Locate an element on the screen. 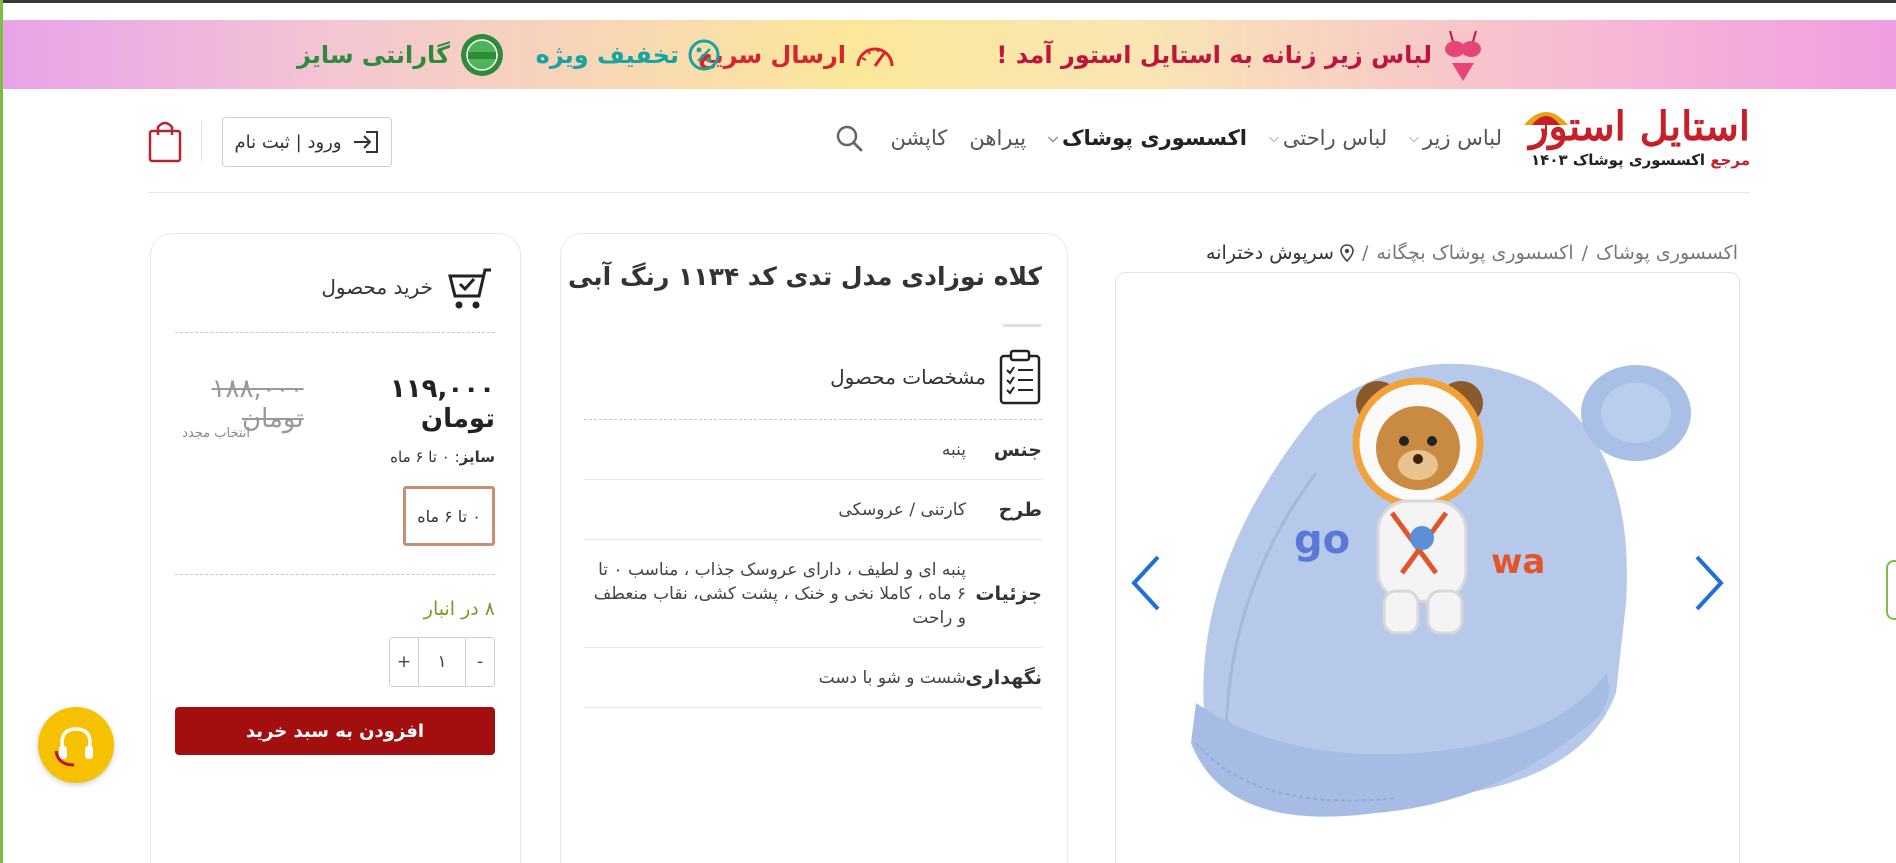  breadcrumb-current-label: سرپوش دخترانه is located at coordinates (1270, 253).